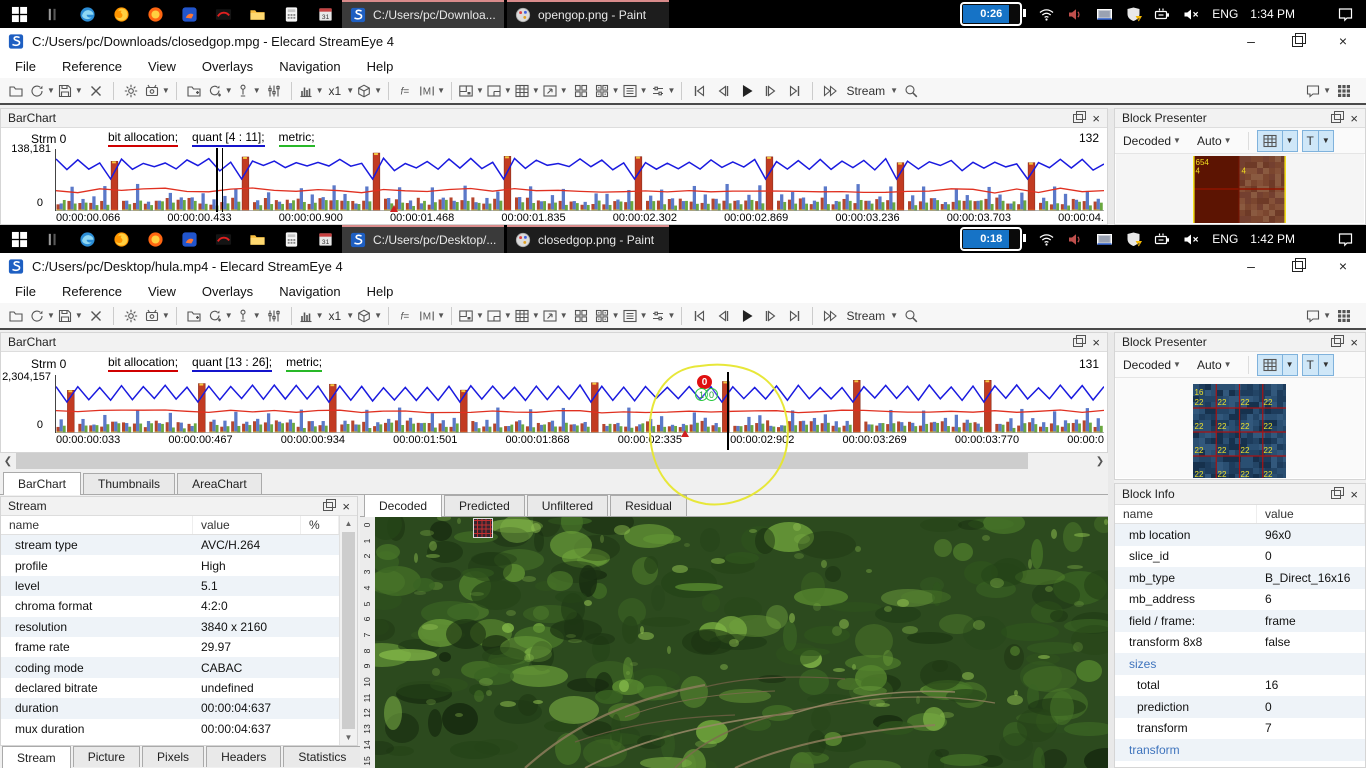 The image size is (1366, 768). I want to click on battery-timer: 0:18, so click(993, 239).